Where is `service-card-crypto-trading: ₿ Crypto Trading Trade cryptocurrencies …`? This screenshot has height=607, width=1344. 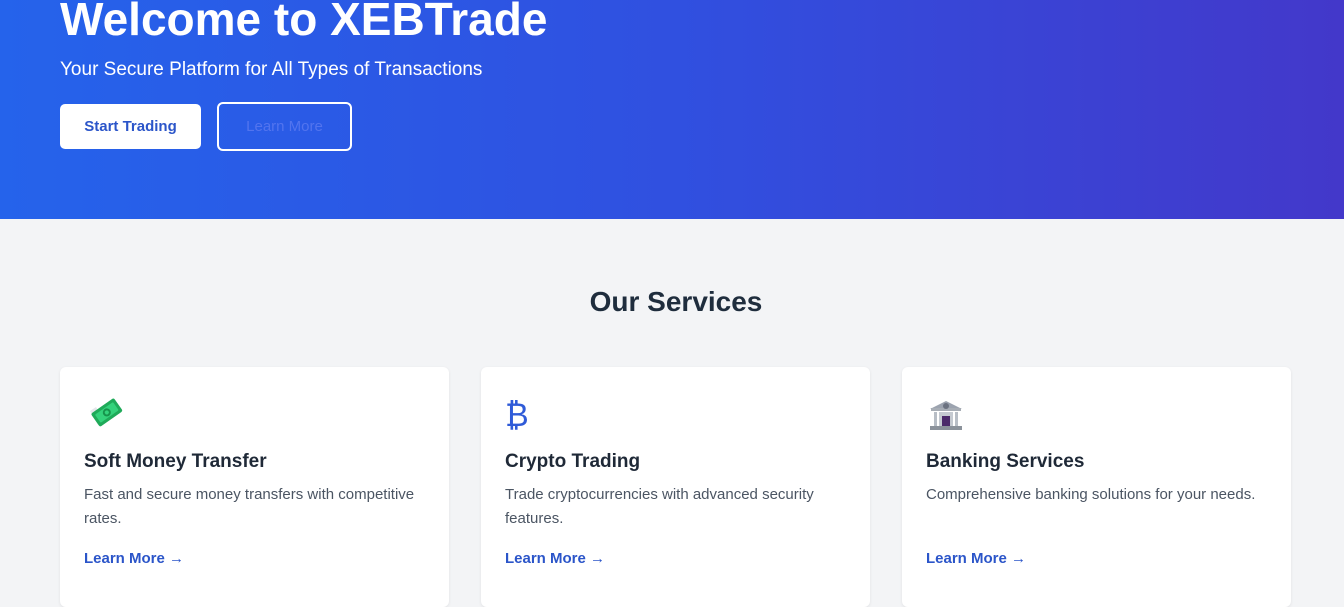
service-card-crypto-trading: ₿ Crypto Trading Trade cryptocurrencies … is located at coordinates (675, 487).